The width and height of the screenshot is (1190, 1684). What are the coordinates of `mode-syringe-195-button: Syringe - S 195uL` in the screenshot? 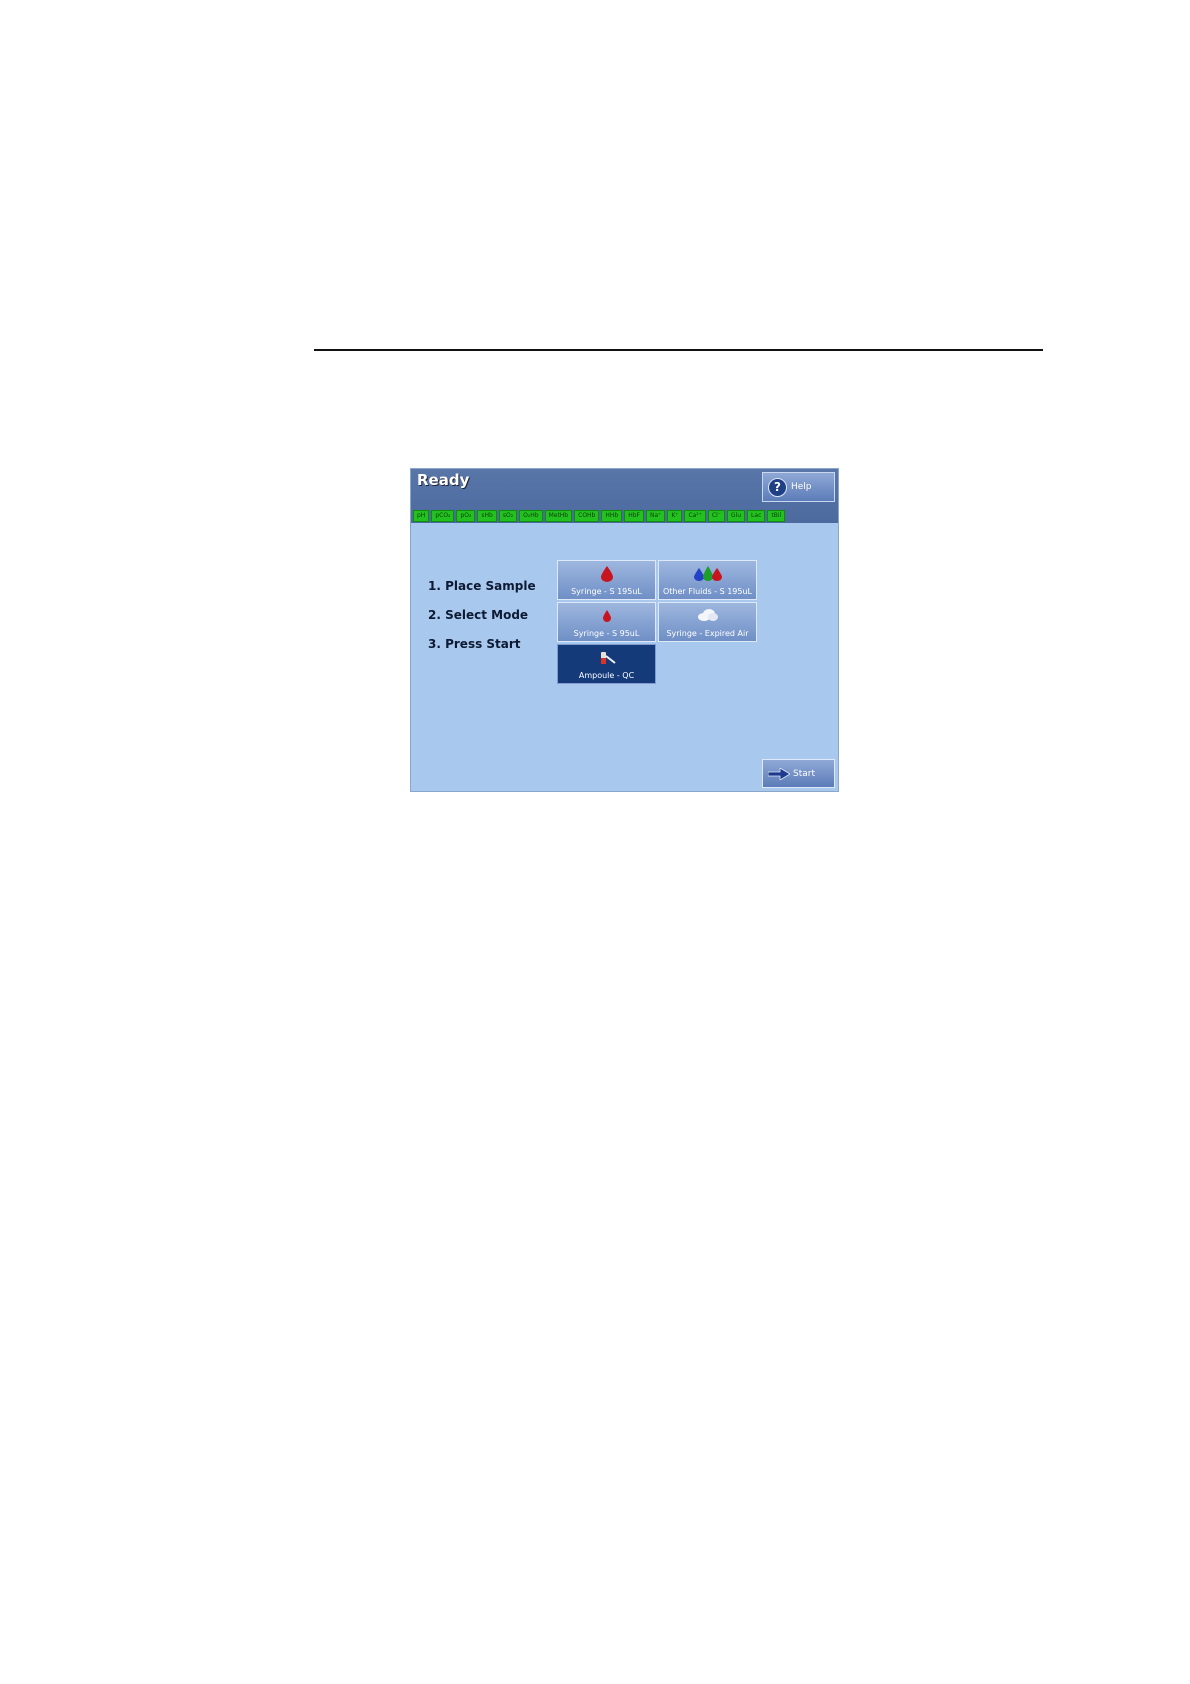 It's located at (606, 580).